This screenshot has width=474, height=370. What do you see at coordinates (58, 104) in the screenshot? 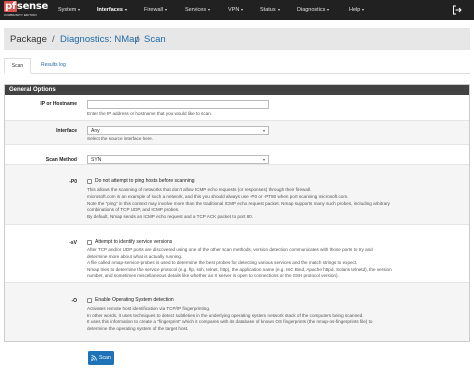
I see `hostname-label: IP or Hostname` at bounding box center [58, 104].